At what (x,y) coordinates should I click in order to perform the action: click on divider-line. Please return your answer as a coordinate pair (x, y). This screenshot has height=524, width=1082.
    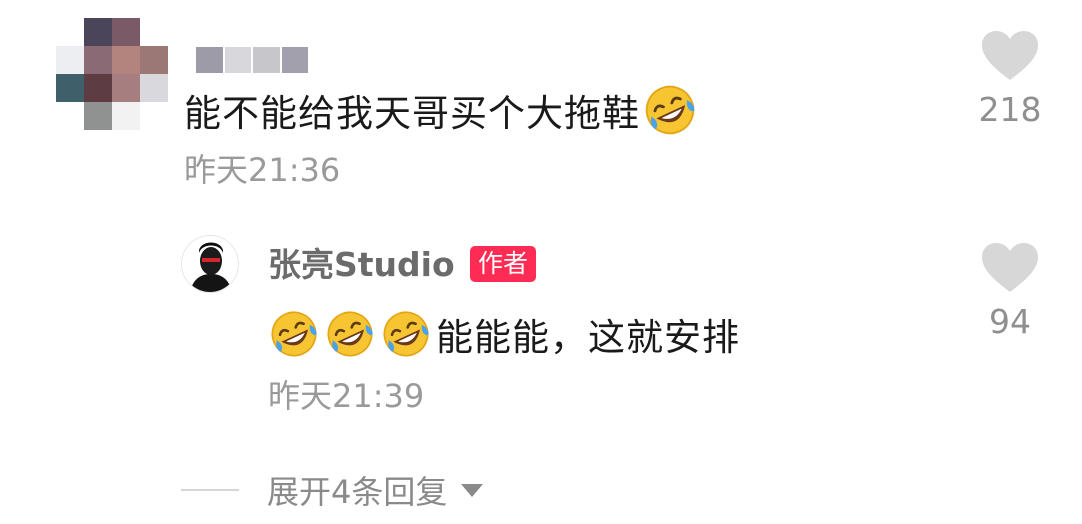
    Looking at the image, I should click on (210, 490).